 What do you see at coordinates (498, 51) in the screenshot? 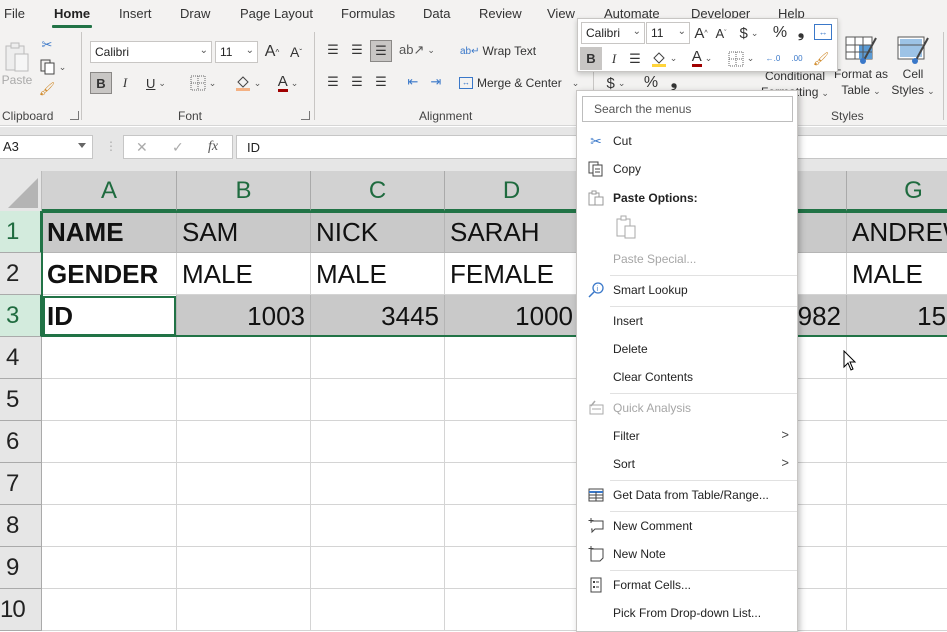
I see `wrap-text-button: ab↵ Wrap Text` at bounding box center [498, 51].